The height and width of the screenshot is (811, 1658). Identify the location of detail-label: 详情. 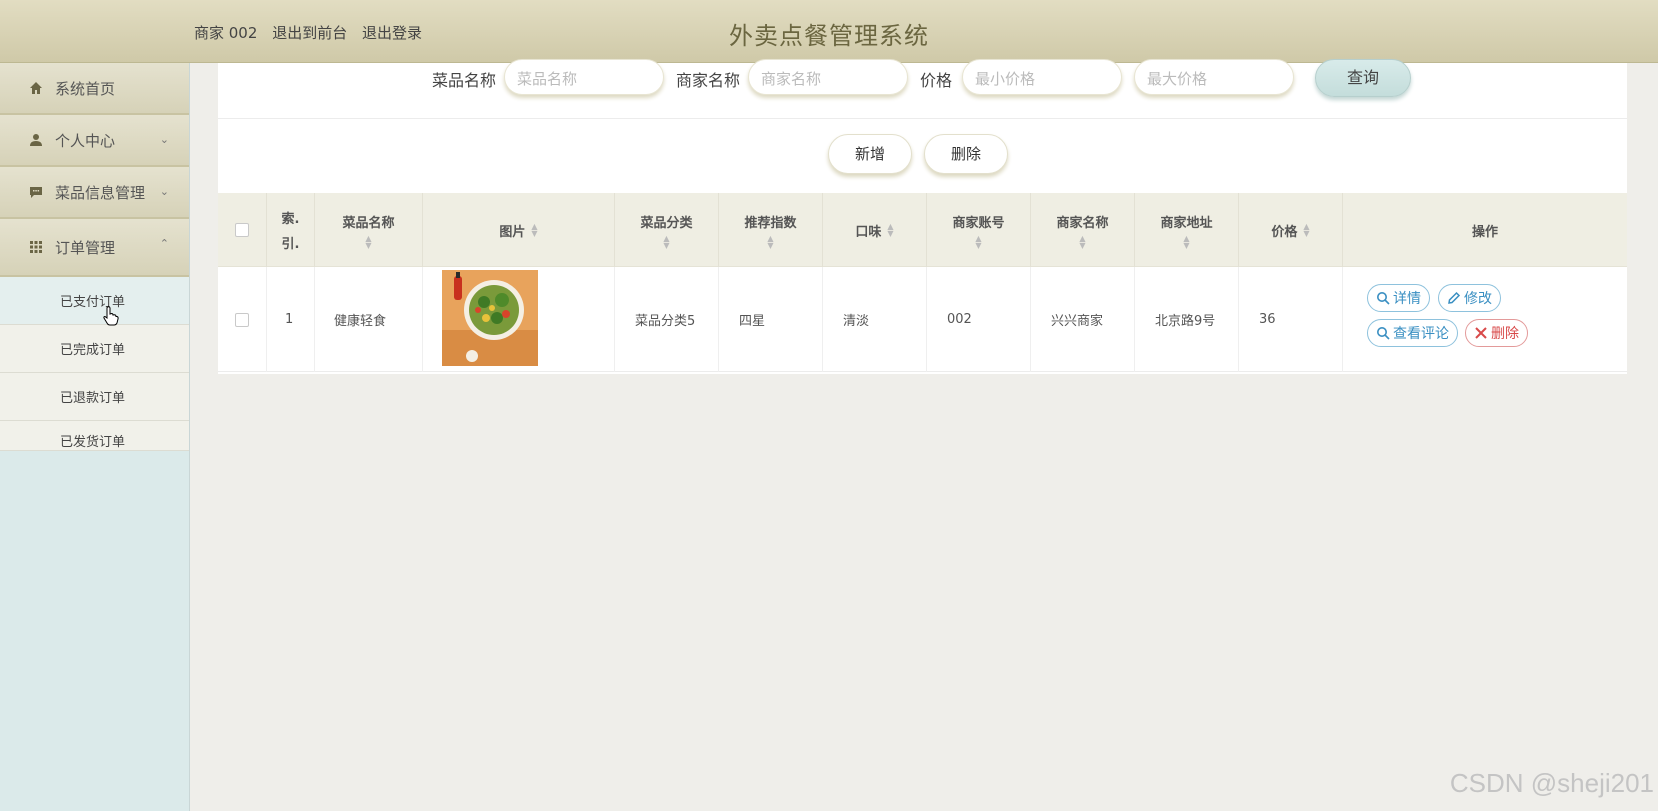
(1407, 299).